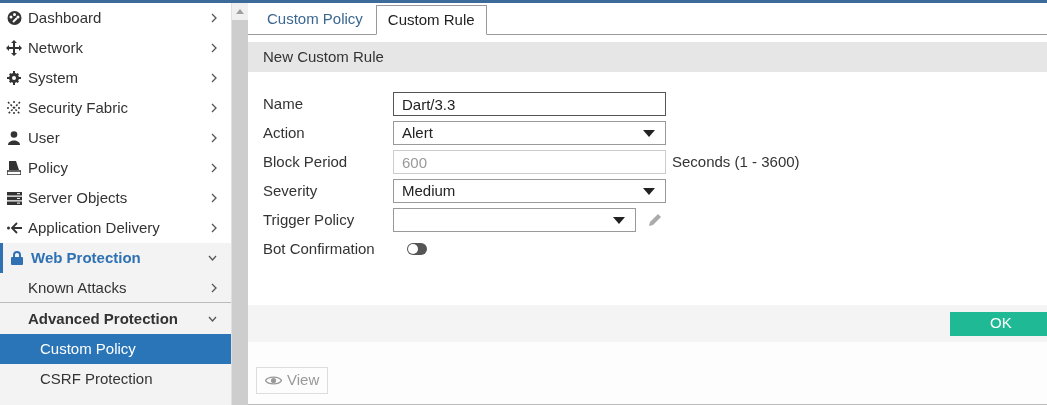 Image resolution: width=1047 pixels, height=405 pixels. What do you see at coordinates (115, 168) in the screenshot?
I see `sidebar-item: Policy` at bounding box center [115, 168].